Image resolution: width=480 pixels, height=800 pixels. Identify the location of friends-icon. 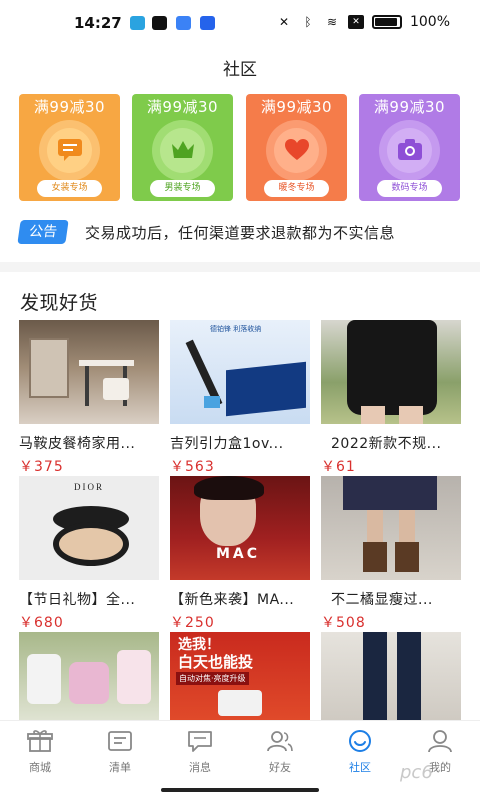
(280, 741).